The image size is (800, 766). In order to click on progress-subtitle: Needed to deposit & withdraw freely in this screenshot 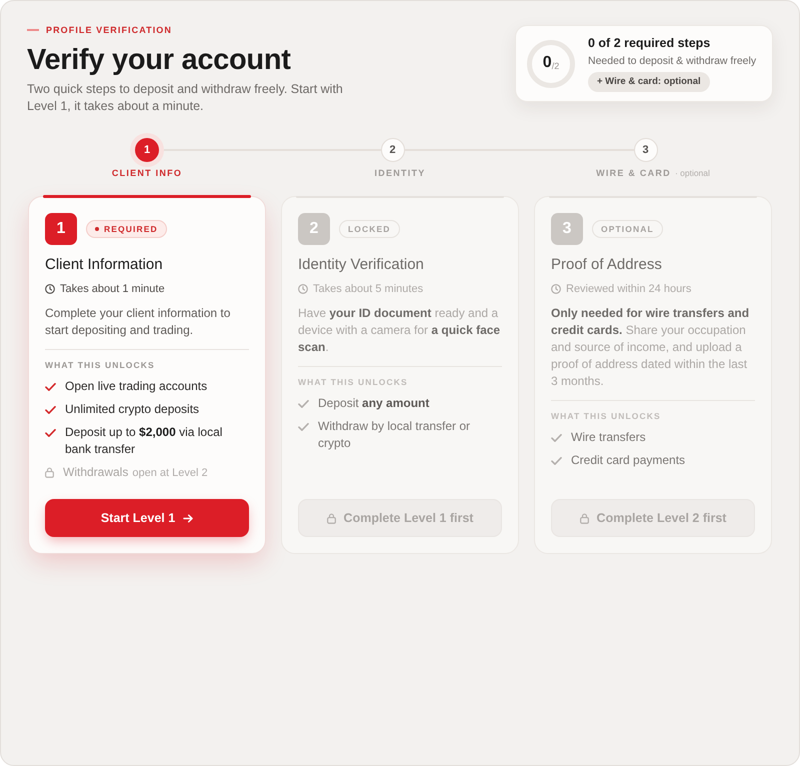, I will do `click(672, 61)`.